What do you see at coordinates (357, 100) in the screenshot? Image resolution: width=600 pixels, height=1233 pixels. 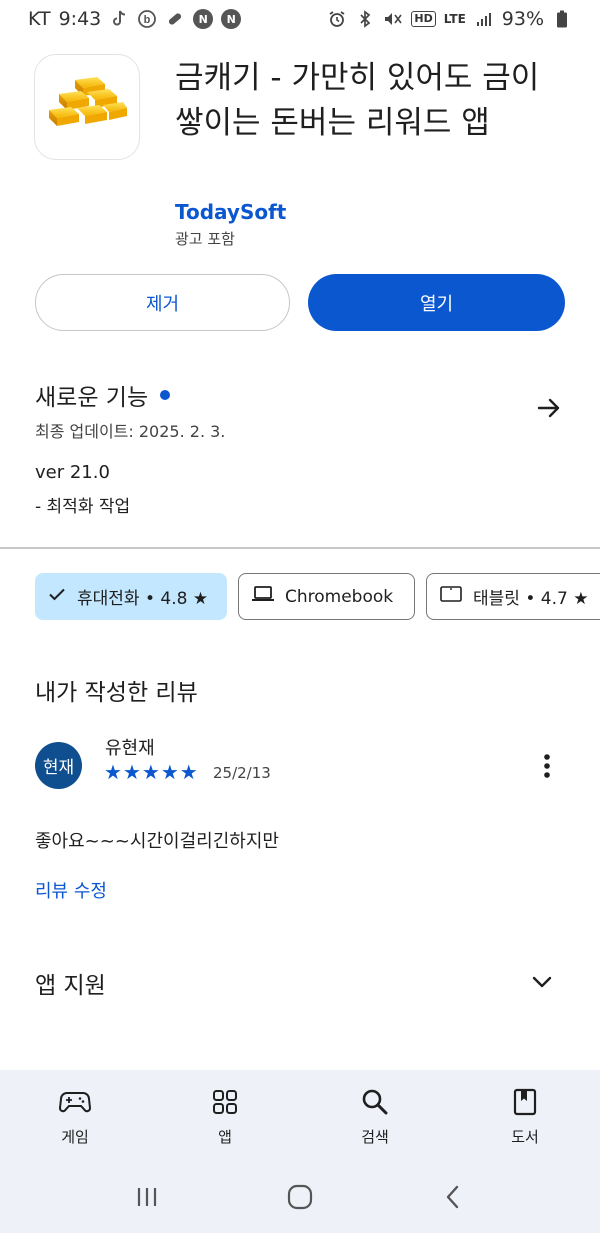 I see `app-title: 금캐기 - 가만히 있어도 금이 쌓이는 돈버는 리워드 앱` at bounding box center [357, 100].